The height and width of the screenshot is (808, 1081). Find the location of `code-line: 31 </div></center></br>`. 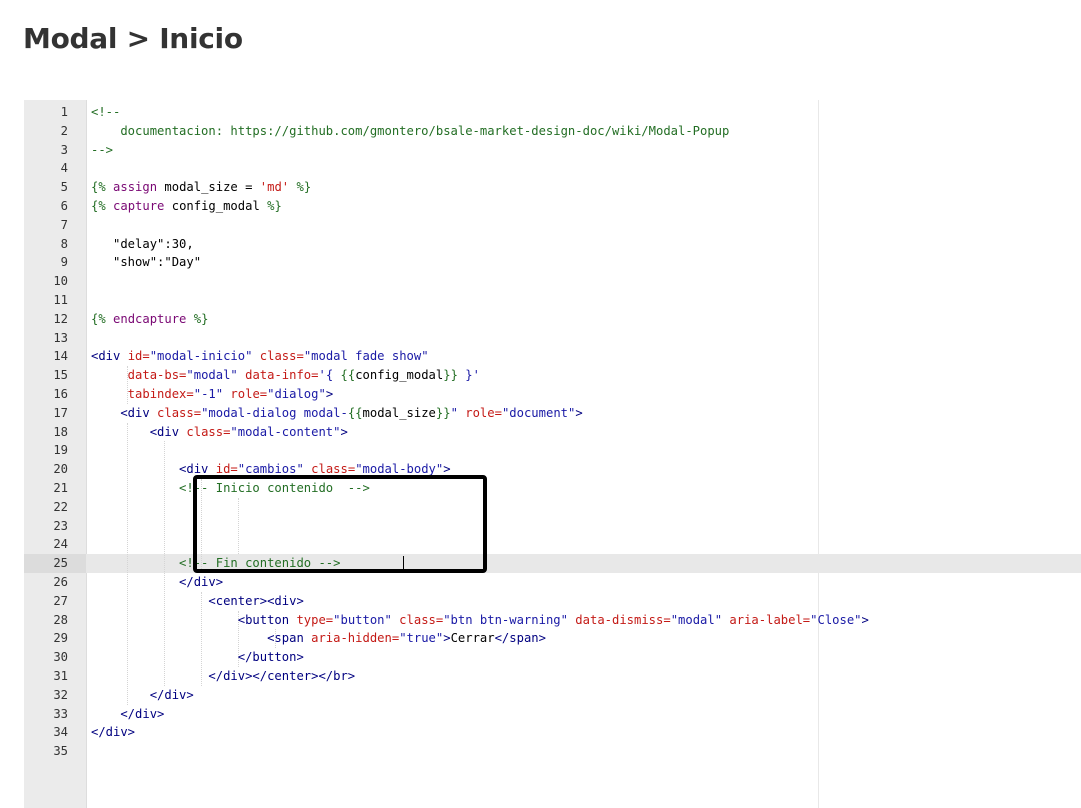

code-line: 31 </div></center></br> is located at coordinates (552, 676).